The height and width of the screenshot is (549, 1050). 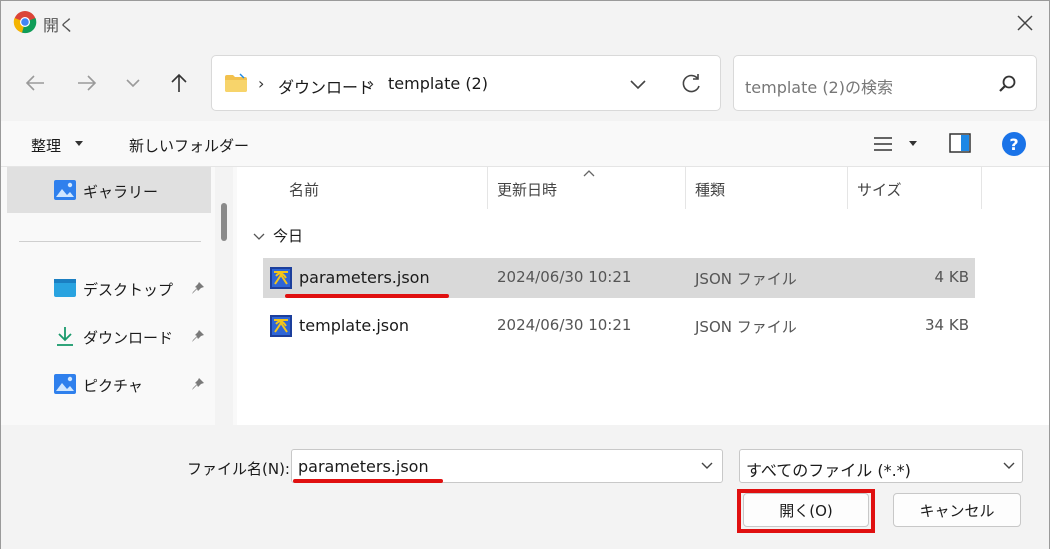 I want to click on file-size: 34 KB, so click(x=947, y=325).